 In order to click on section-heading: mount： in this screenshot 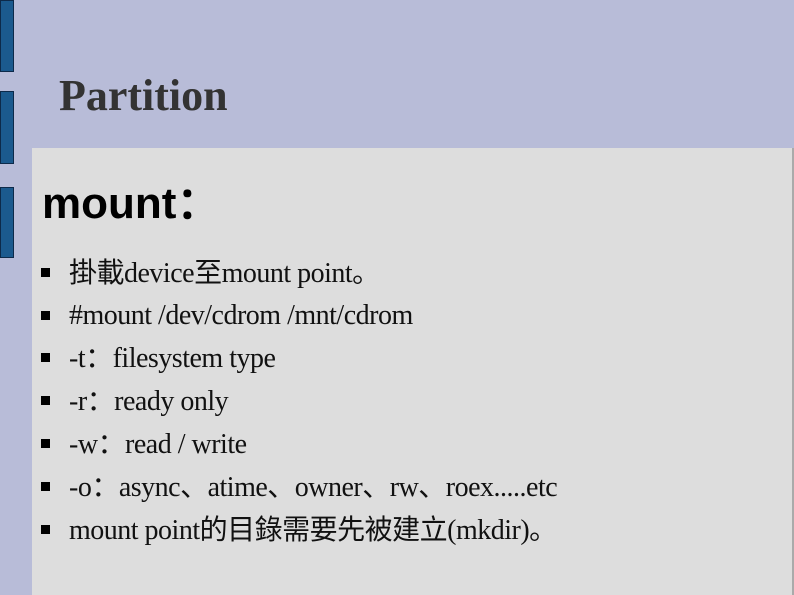, I will do `click(131, 203)`.